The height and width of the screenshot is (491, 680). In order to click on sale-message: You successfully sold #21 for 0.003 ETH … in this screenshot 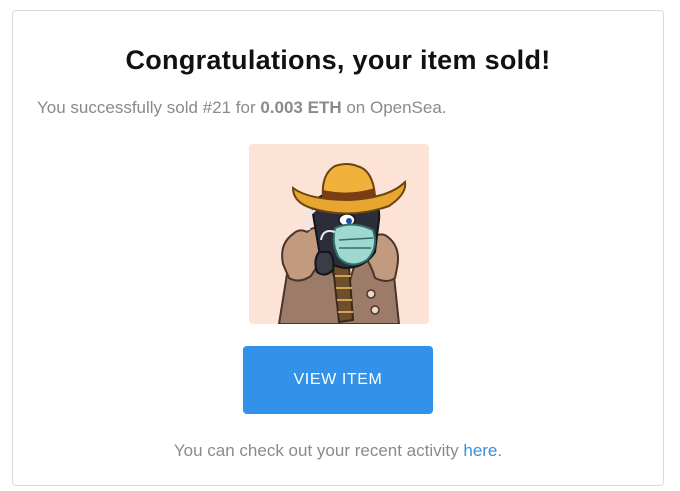, I will do `click(242, 108)`.